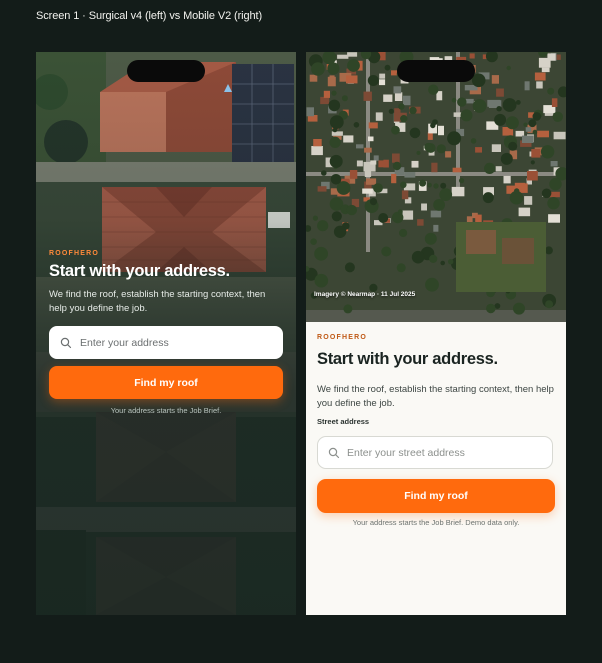 Image resolution: width=602 pixels, height=663 pixels. I want to click on street-address-input: Enter your street address, so click(435, 452).